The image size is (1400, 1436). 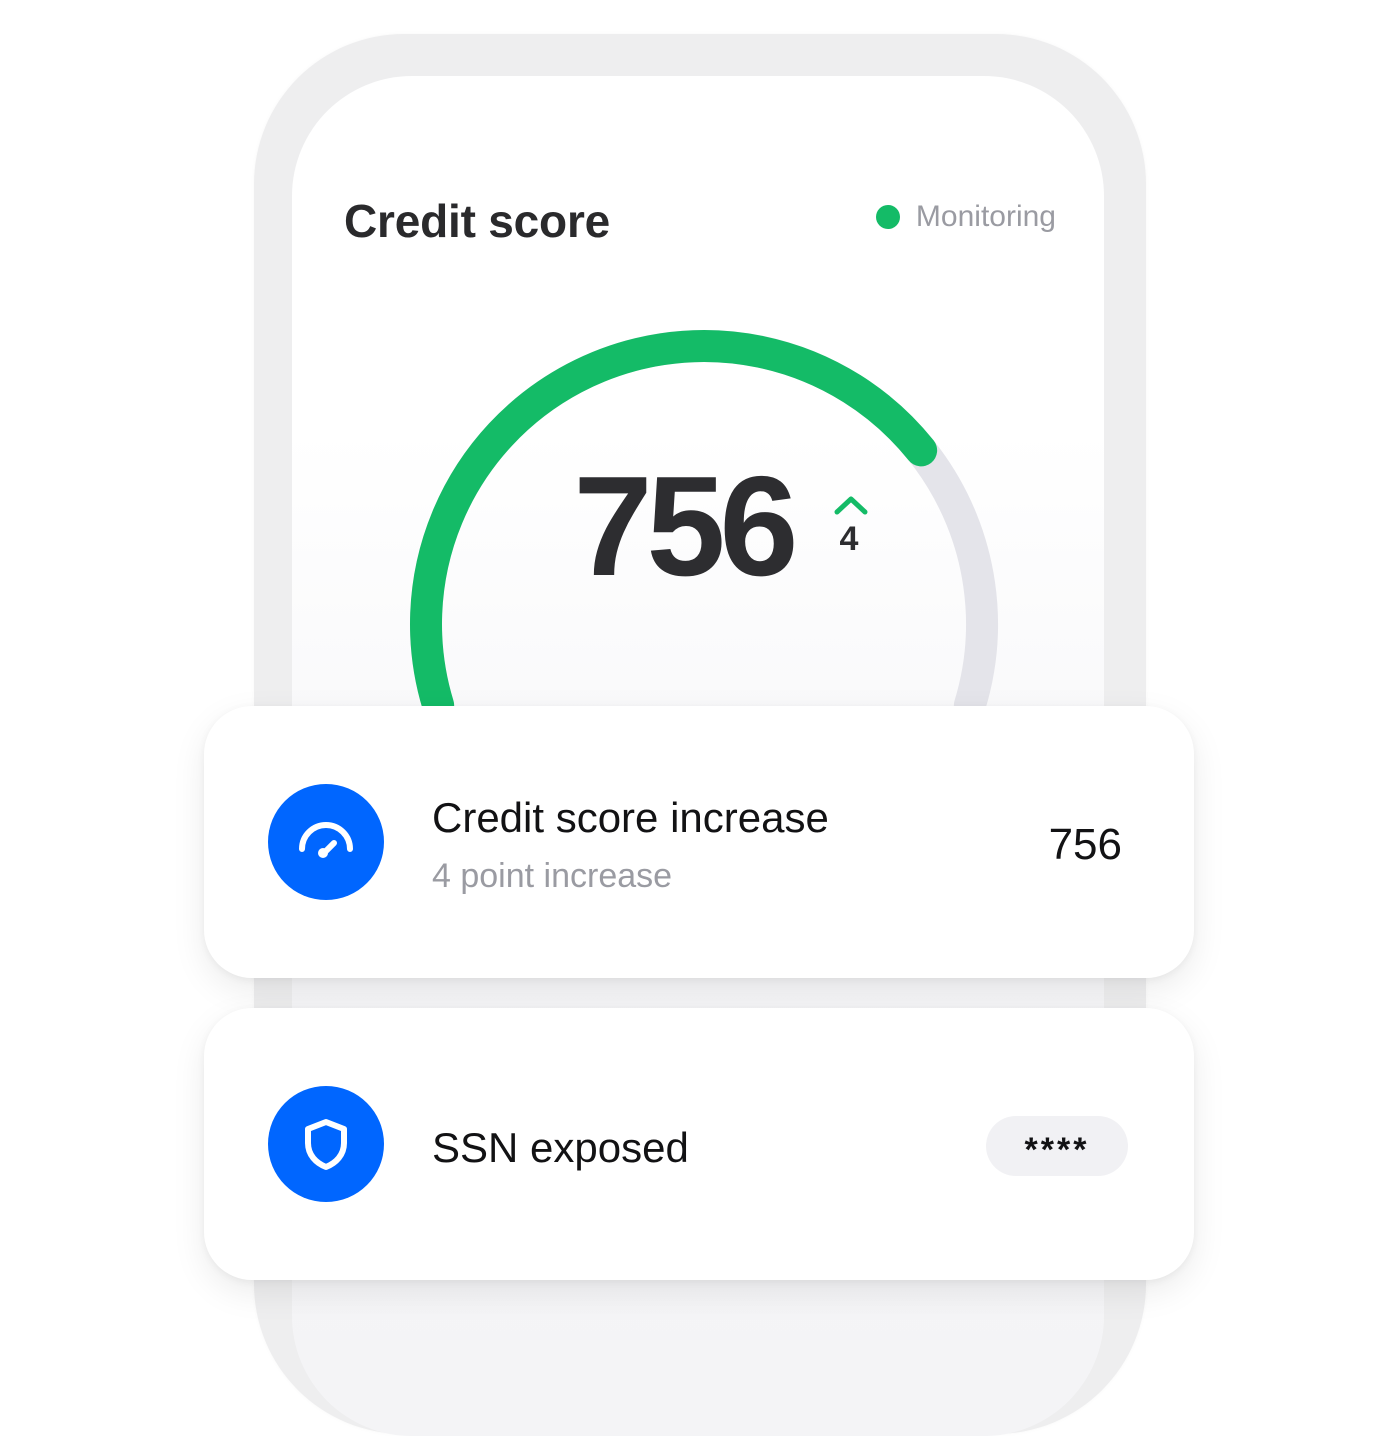 What do you see at coordinates (552, 876) in the screenshot?
I see `card-subtitle: 4 point increase` at bounding box center [552, 876].